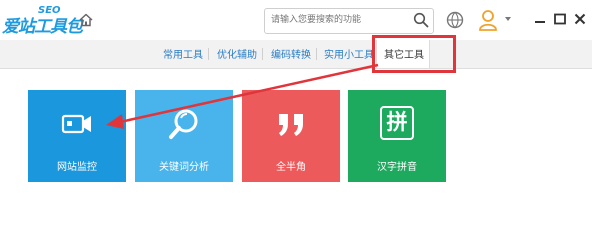 Image resolution: width=592 pixels, height=244 pixels. What do you see at coordinates (184, 167) in the screenshot?
I see `tile-label: 关键词分析` at bounding box center [184, 167].